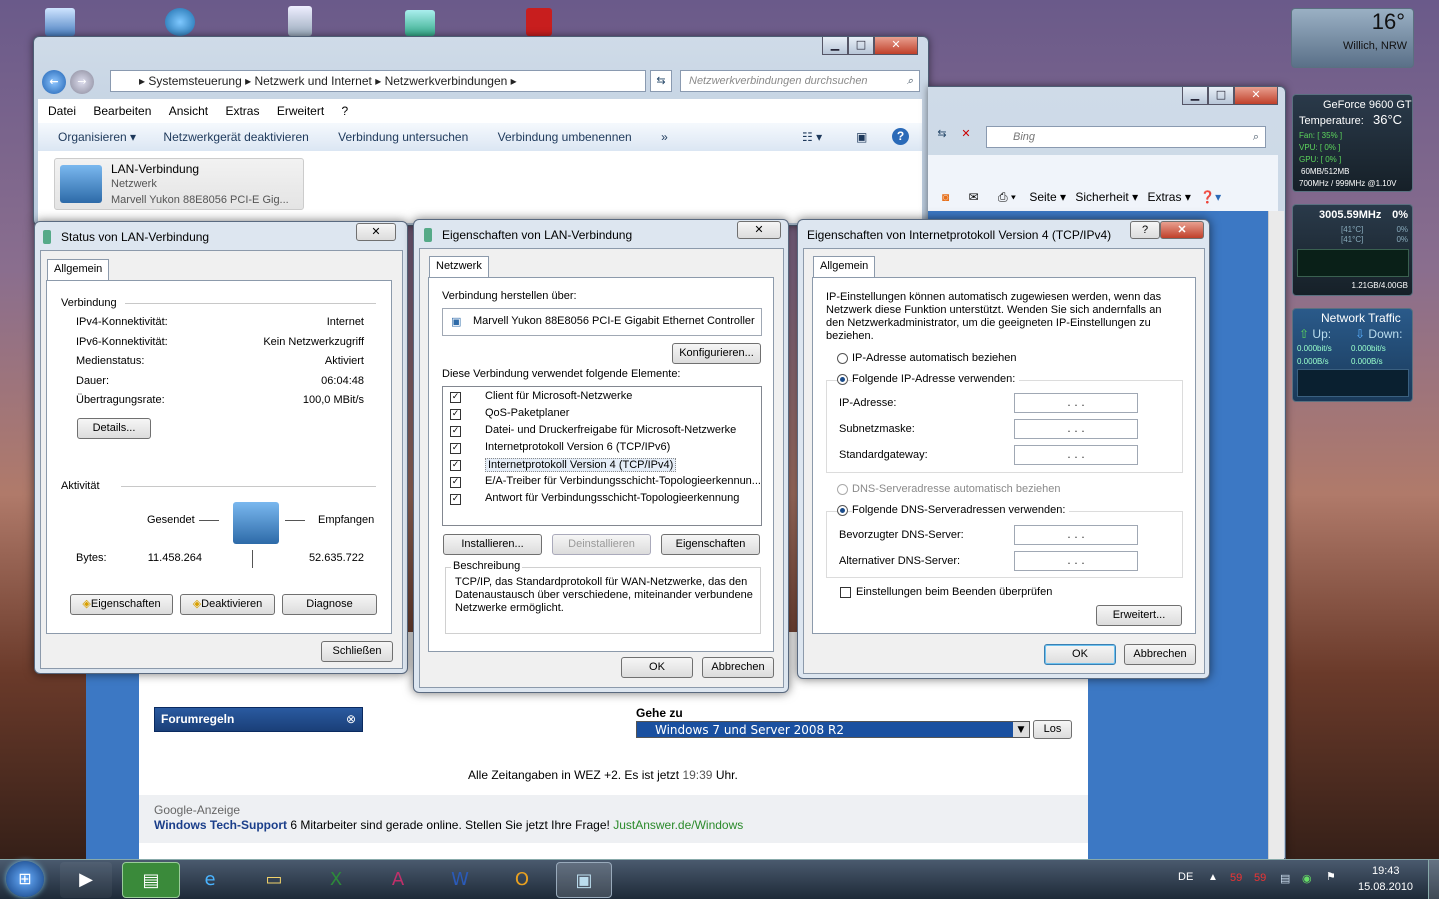  What do you see at coordinates (54, 82) in the screenshot?
I see `back-button: ←` at bounding box center [54, 82].